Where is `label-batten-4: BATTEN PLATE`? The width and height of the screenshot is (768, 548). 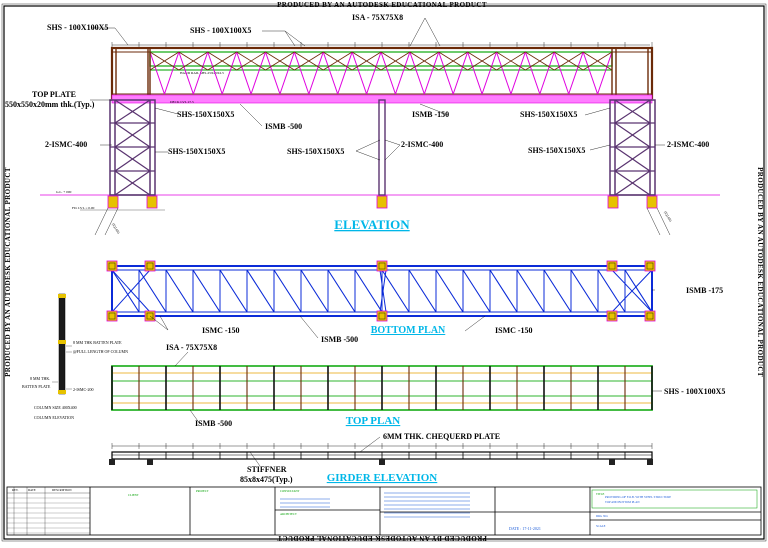 label-batten-4: BATTEN PLATE is located at coordinates (36, 386).